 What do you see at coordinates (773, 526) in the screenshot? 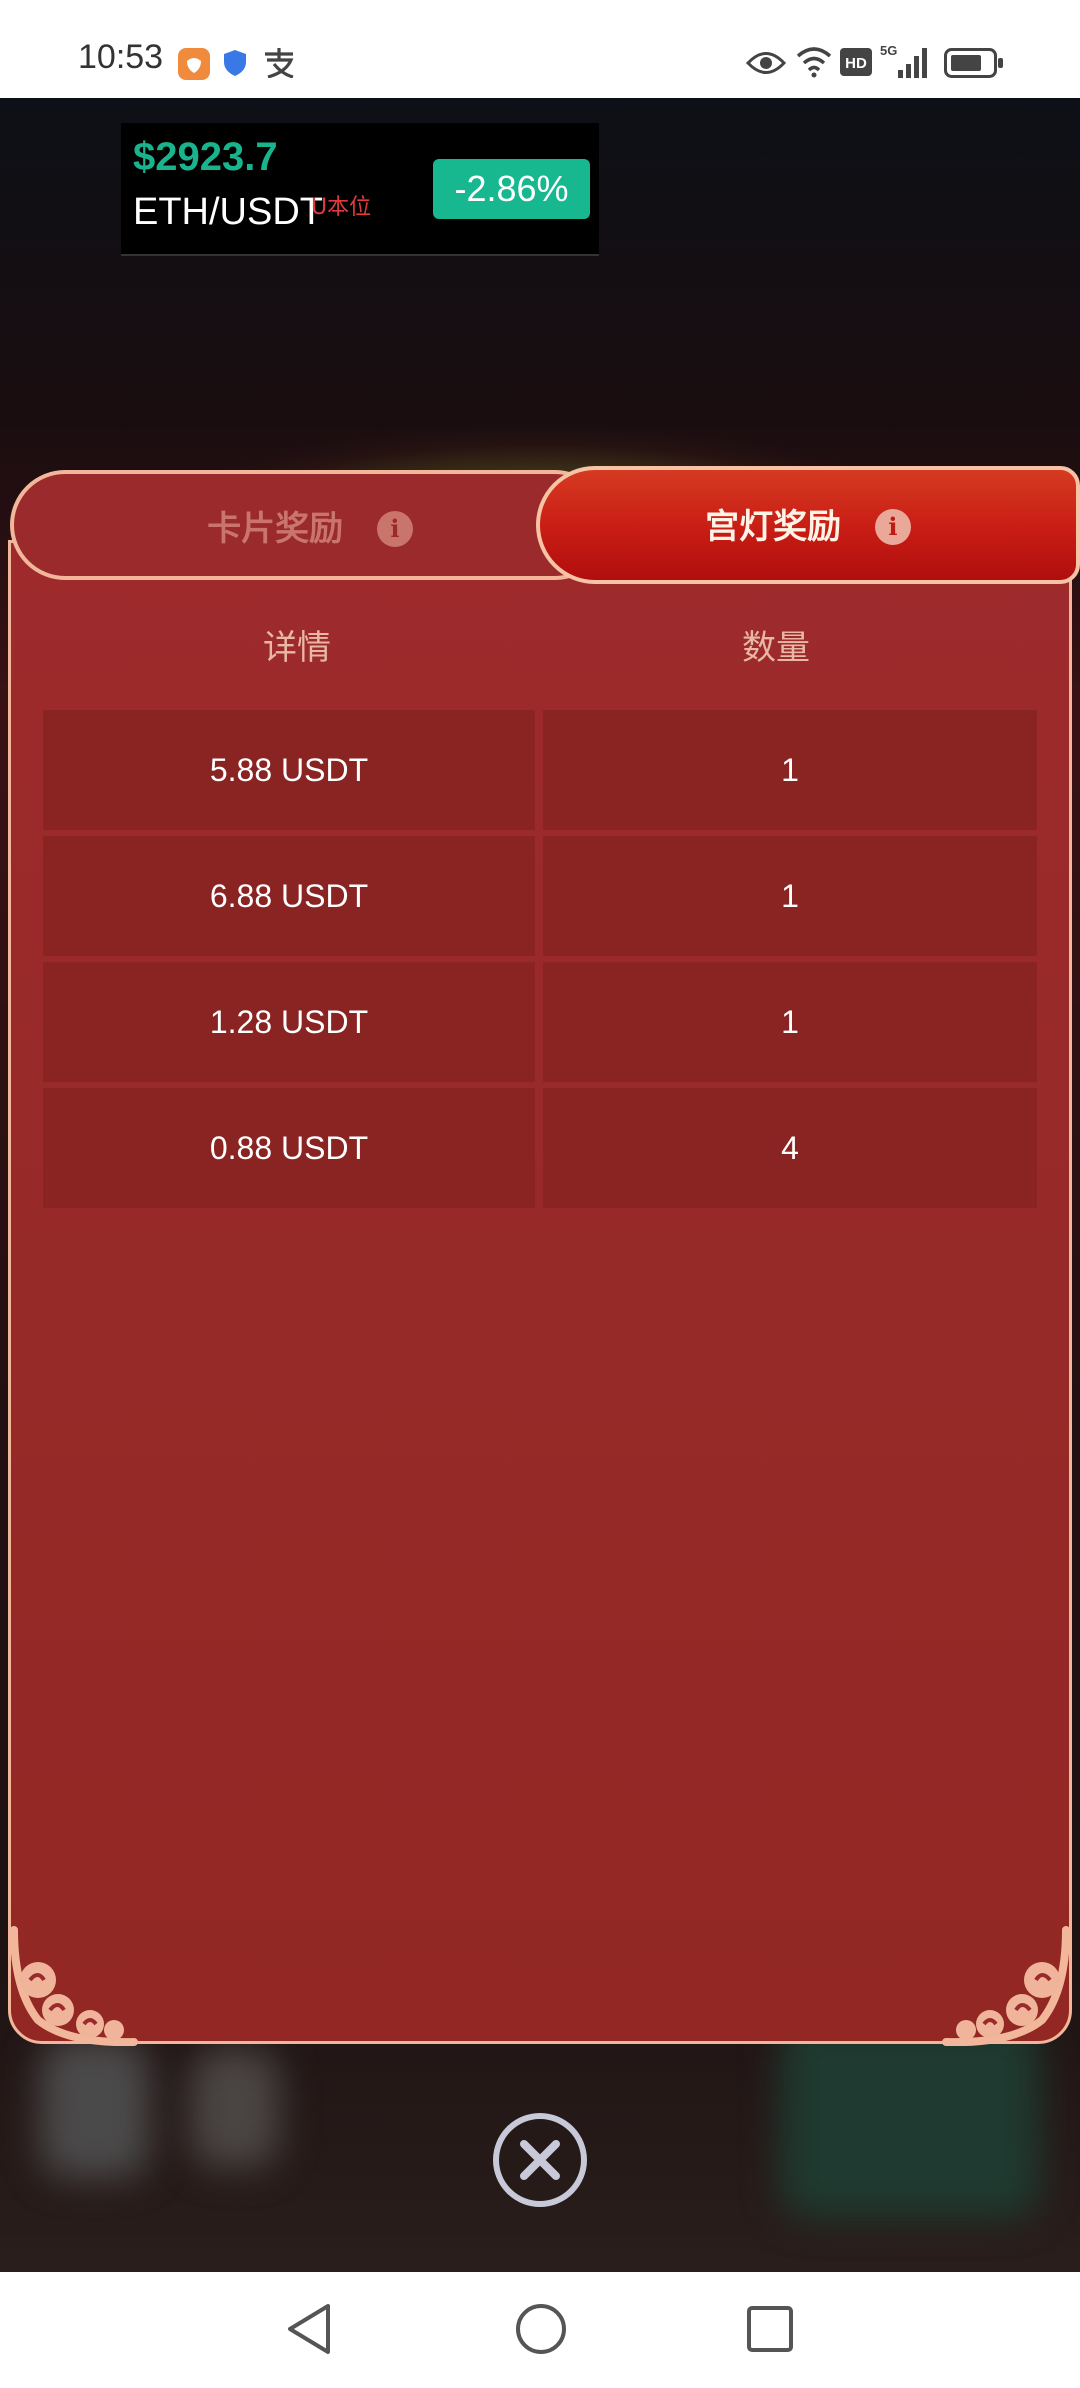
I see `tab-label: 宫灯奖励` at bounding box center [773, 526].